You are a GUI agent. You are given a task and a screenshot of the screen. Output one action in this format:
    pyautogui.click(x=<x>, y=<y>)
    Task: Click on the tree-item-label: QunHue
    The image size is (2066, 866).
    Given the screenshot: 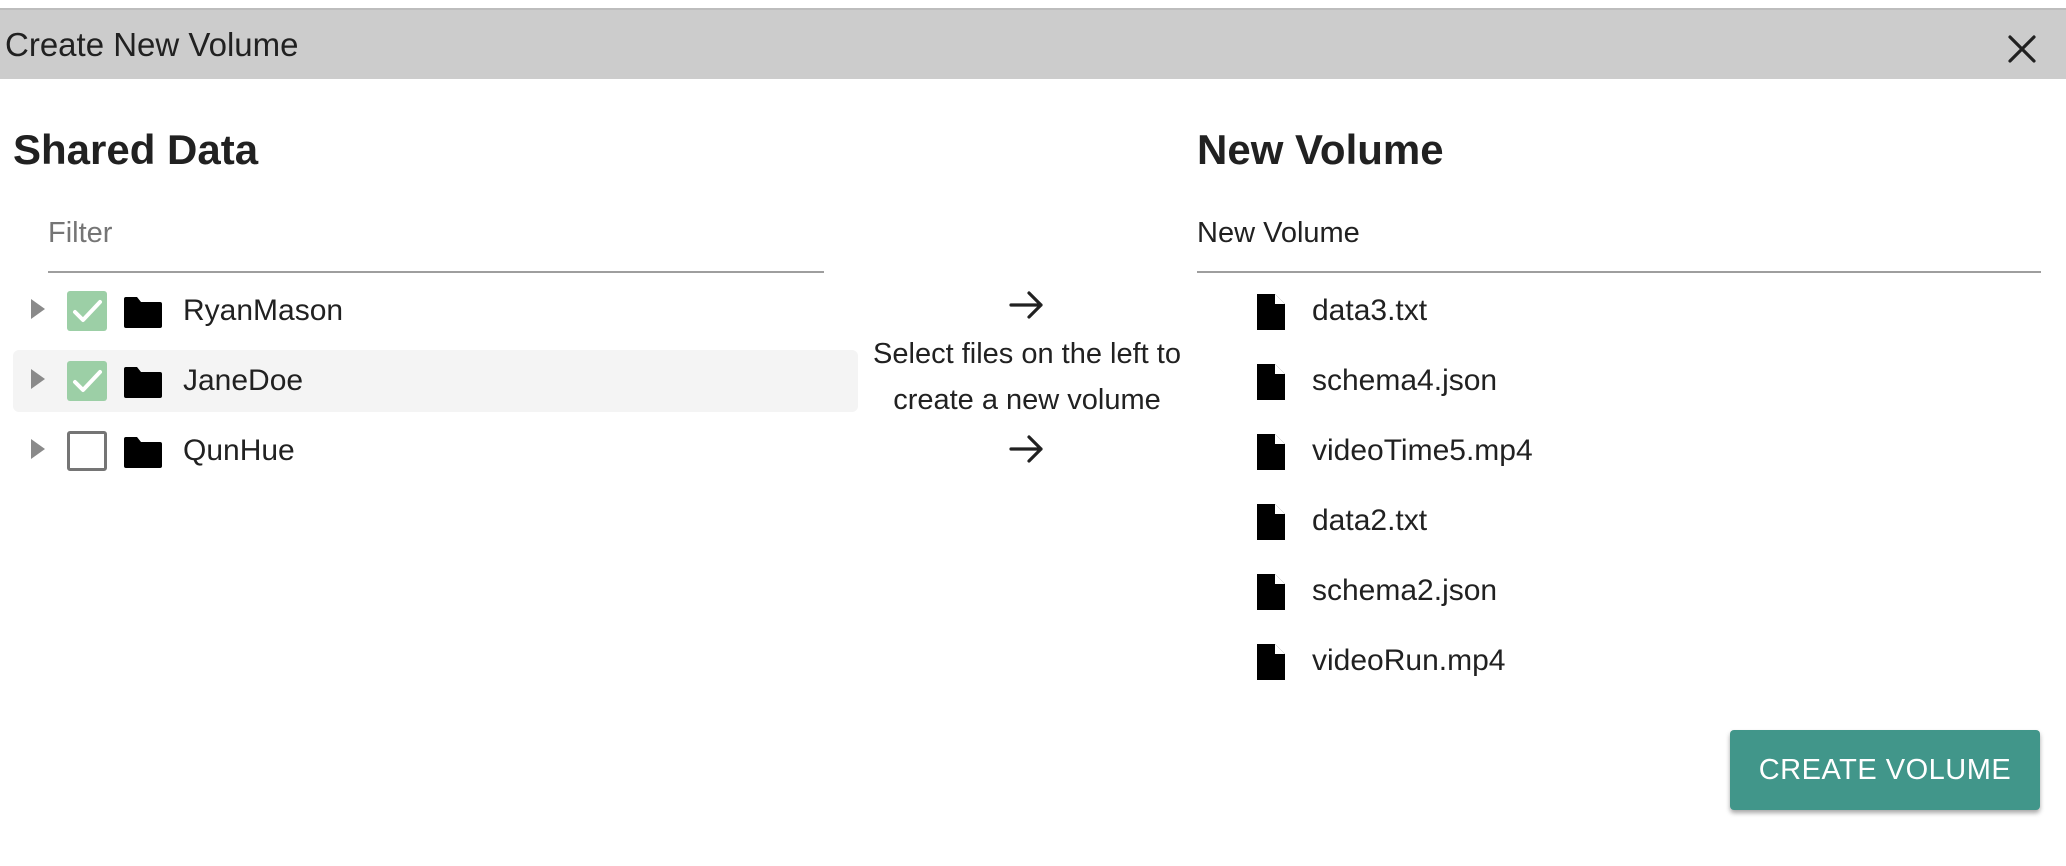 What is the action you would take?
    pyautogui.click(x=239, y=450)
    